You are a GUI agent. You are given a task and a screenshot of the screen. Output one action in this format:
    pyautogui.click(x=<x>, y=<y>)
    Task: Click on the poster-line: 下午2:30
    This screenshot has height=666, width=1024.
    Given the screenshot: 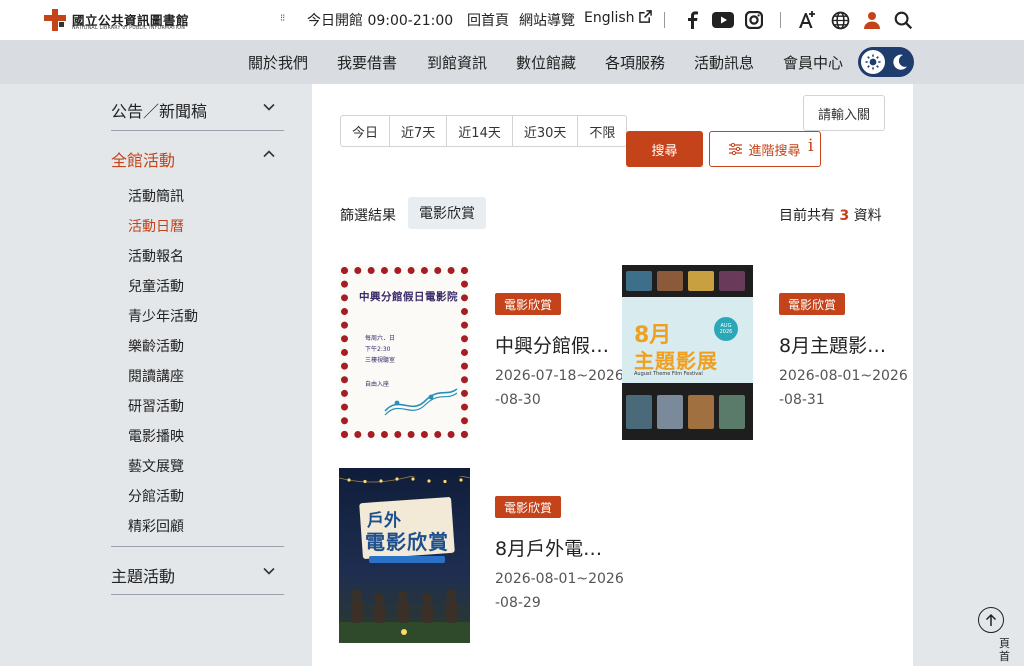 What is the action you would take?
    pyautogui.click(x=378, y=349)
    